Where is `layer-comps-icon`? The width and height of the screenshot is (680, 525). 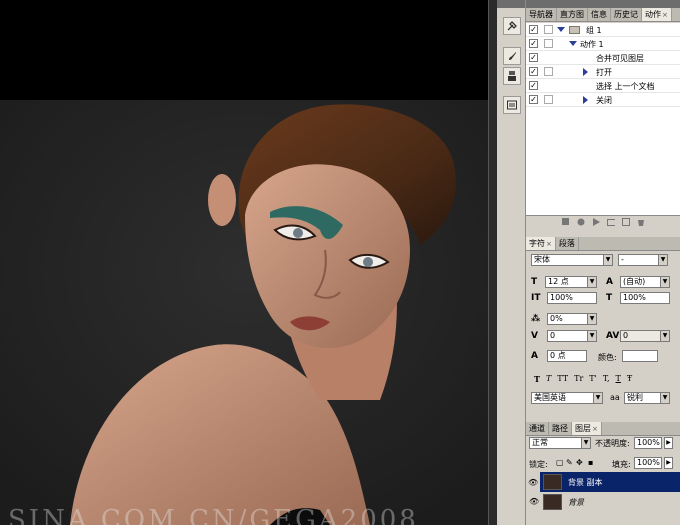
layer-comps-icon is located at coordinates (512, 105).